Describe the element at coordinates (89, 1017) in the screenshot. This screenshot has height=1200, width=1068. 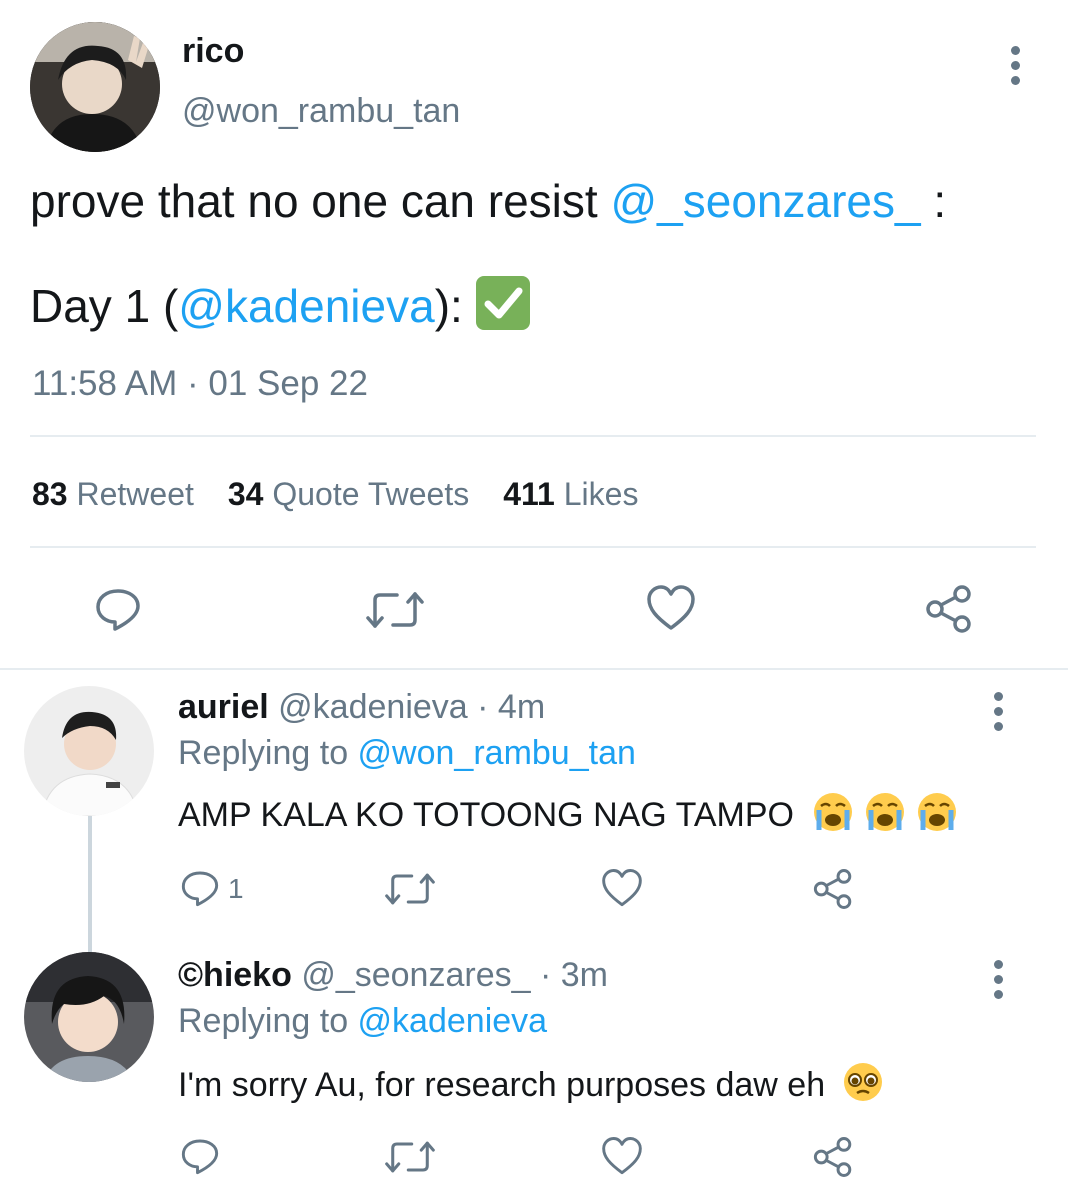
I see `avatar-hieko` at that location.